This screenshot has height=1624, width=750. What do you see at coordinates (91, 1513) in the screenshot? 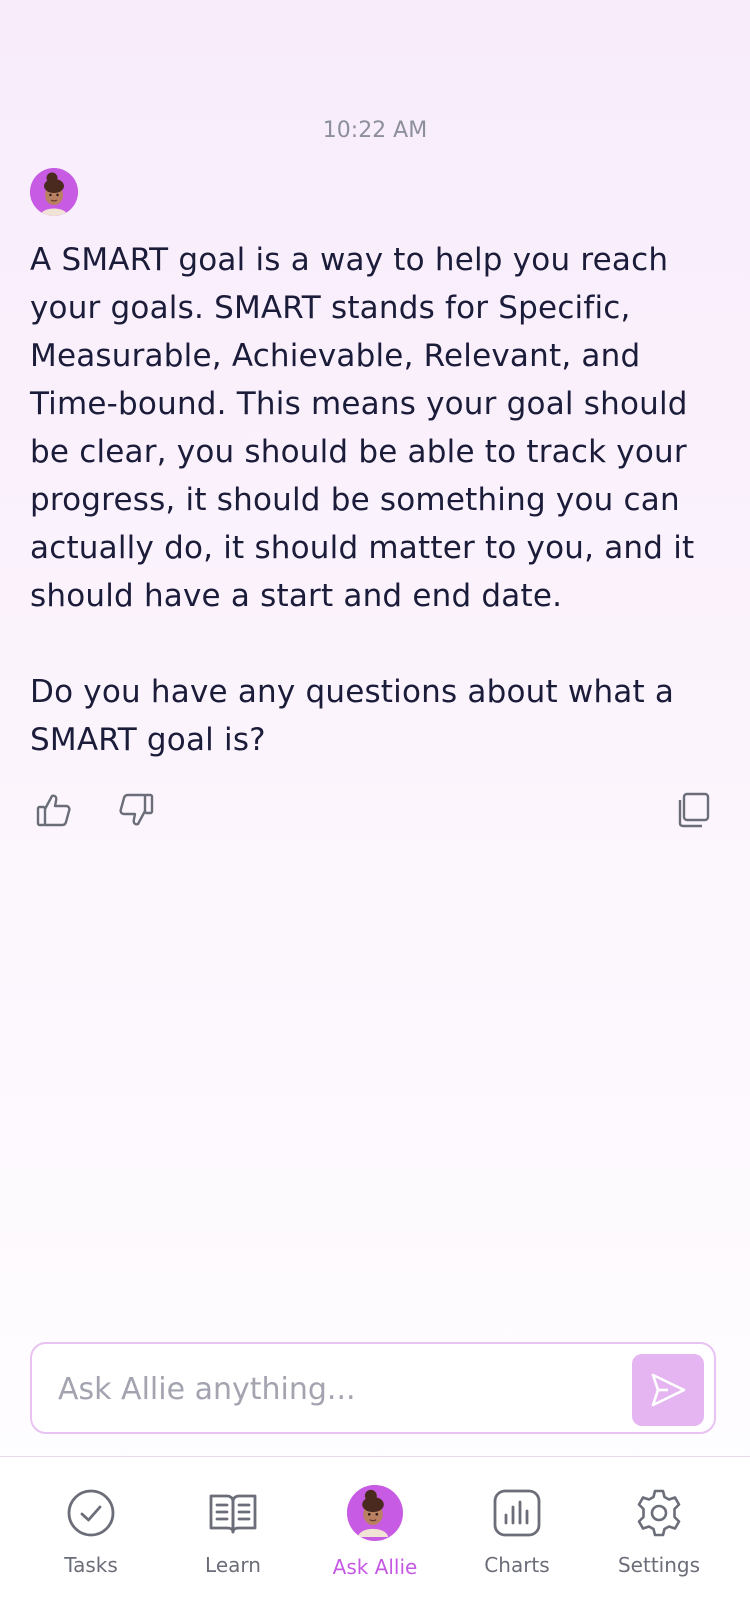
I see `check-circle-icon` at bounding box center [91, 1513].